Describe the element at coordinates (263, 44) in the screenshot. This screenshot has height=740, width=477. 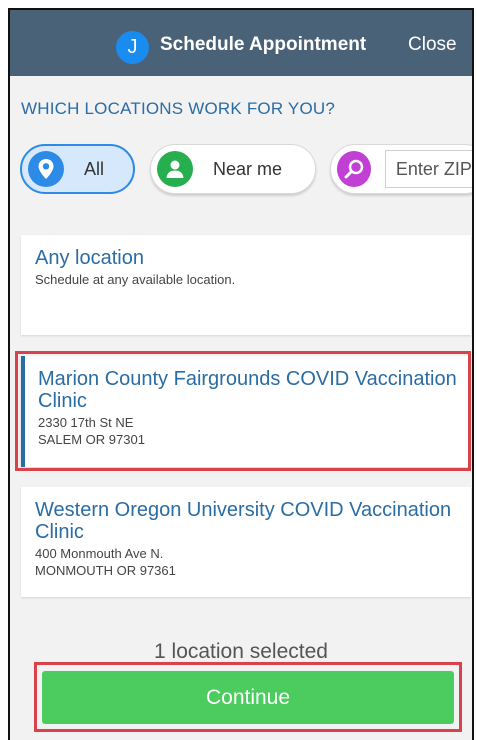
I see `page-title: Schedule Appointment` at that location.